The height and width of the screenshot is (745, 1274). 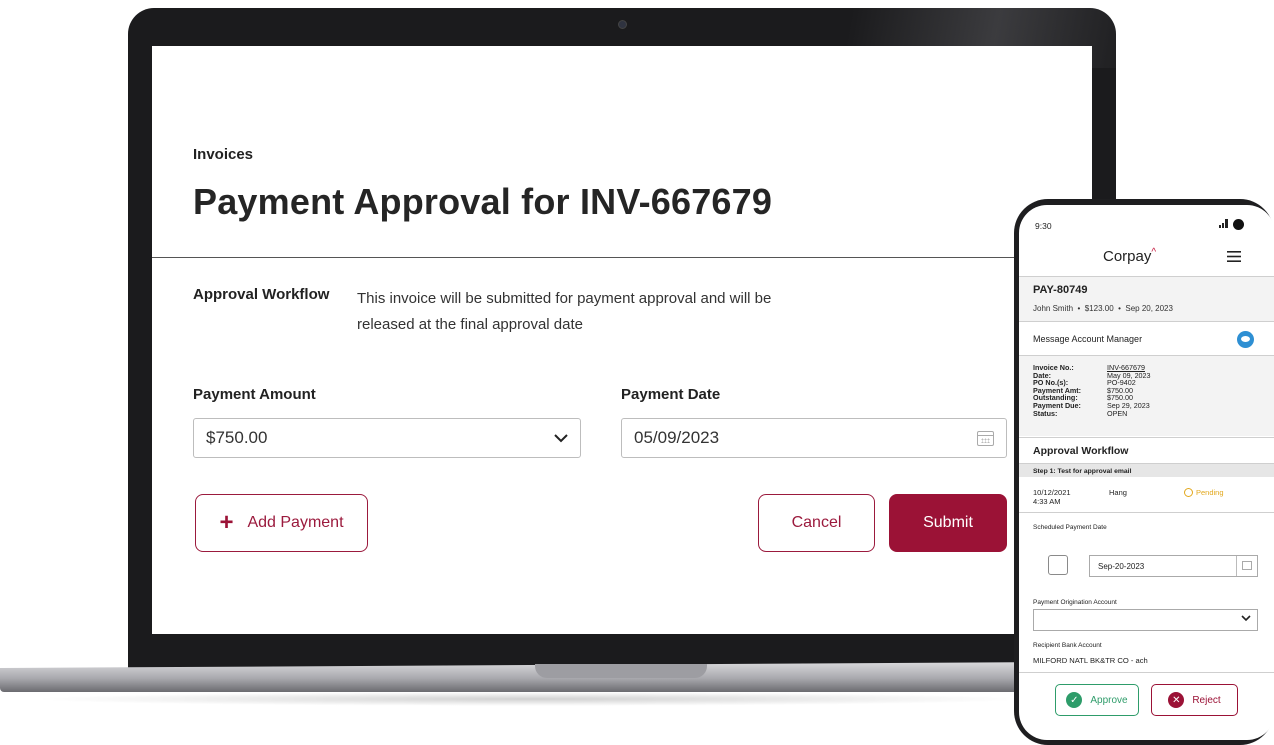 I want to click on laptop-notch, so click(x=621, y=671).